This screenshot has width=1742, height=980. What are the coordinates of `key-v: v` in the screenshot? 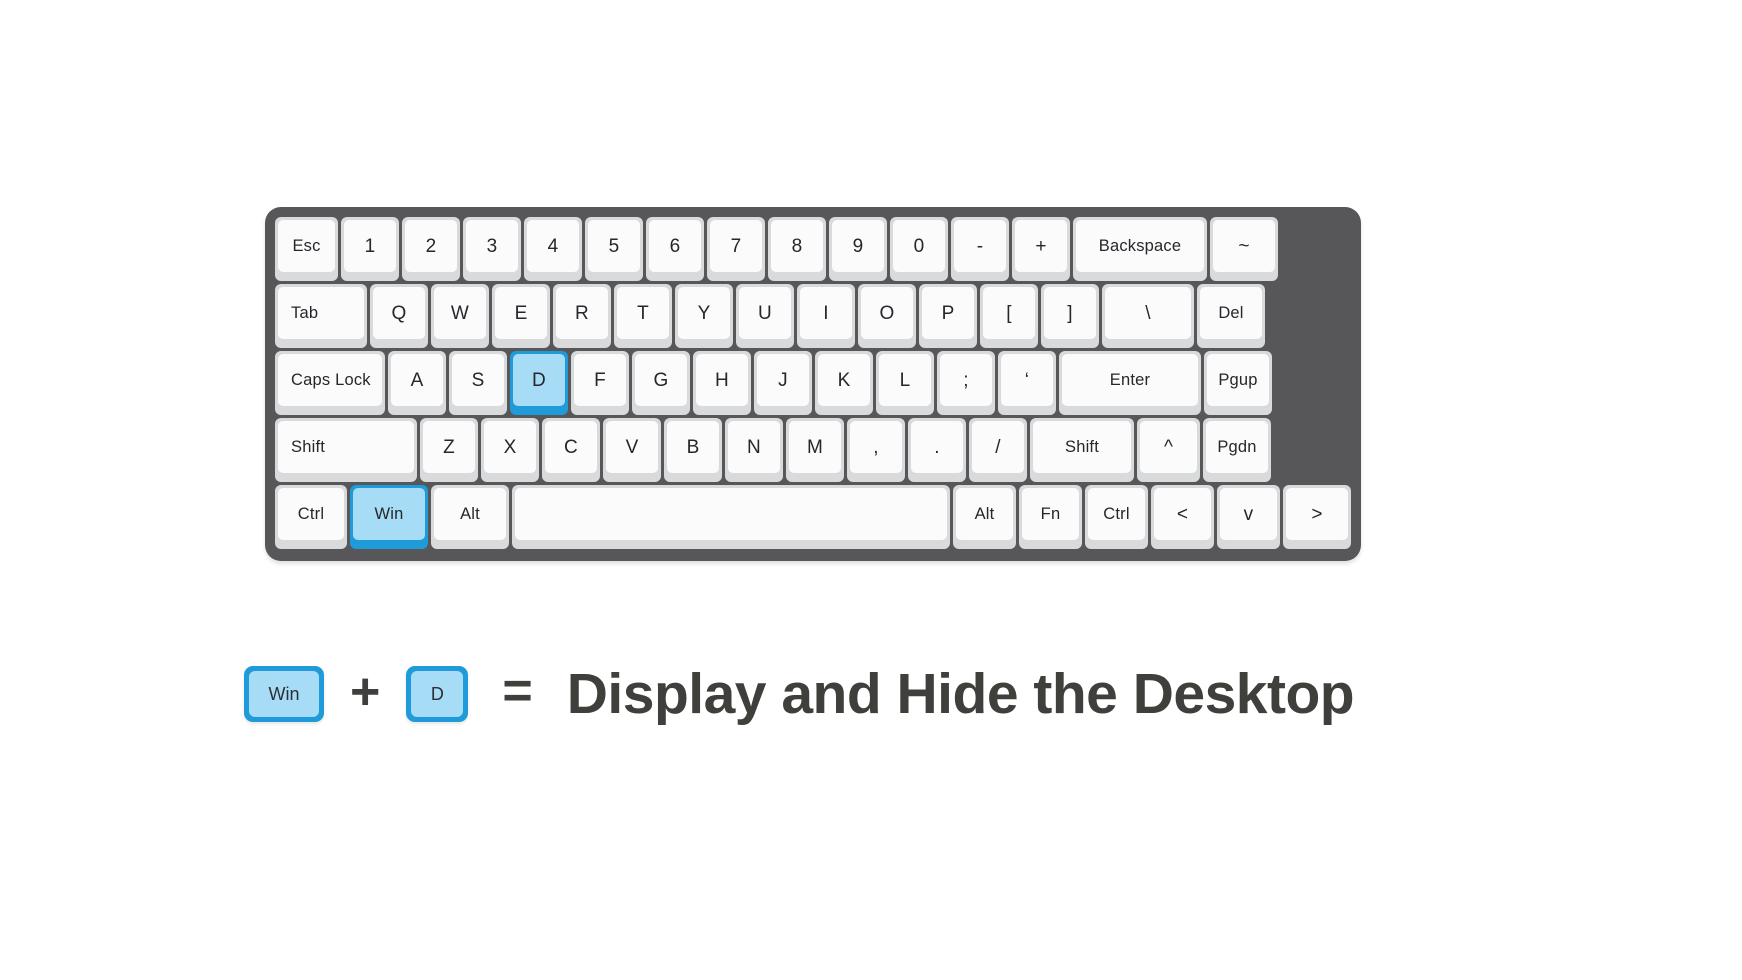 It's located at (1248, 517).